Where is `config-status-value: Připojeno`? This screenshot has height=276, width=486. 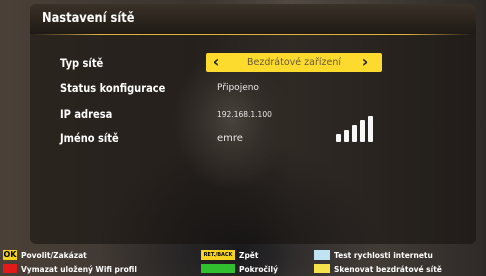
config-status-value: Připojeno is located at coordinates (238, 88).